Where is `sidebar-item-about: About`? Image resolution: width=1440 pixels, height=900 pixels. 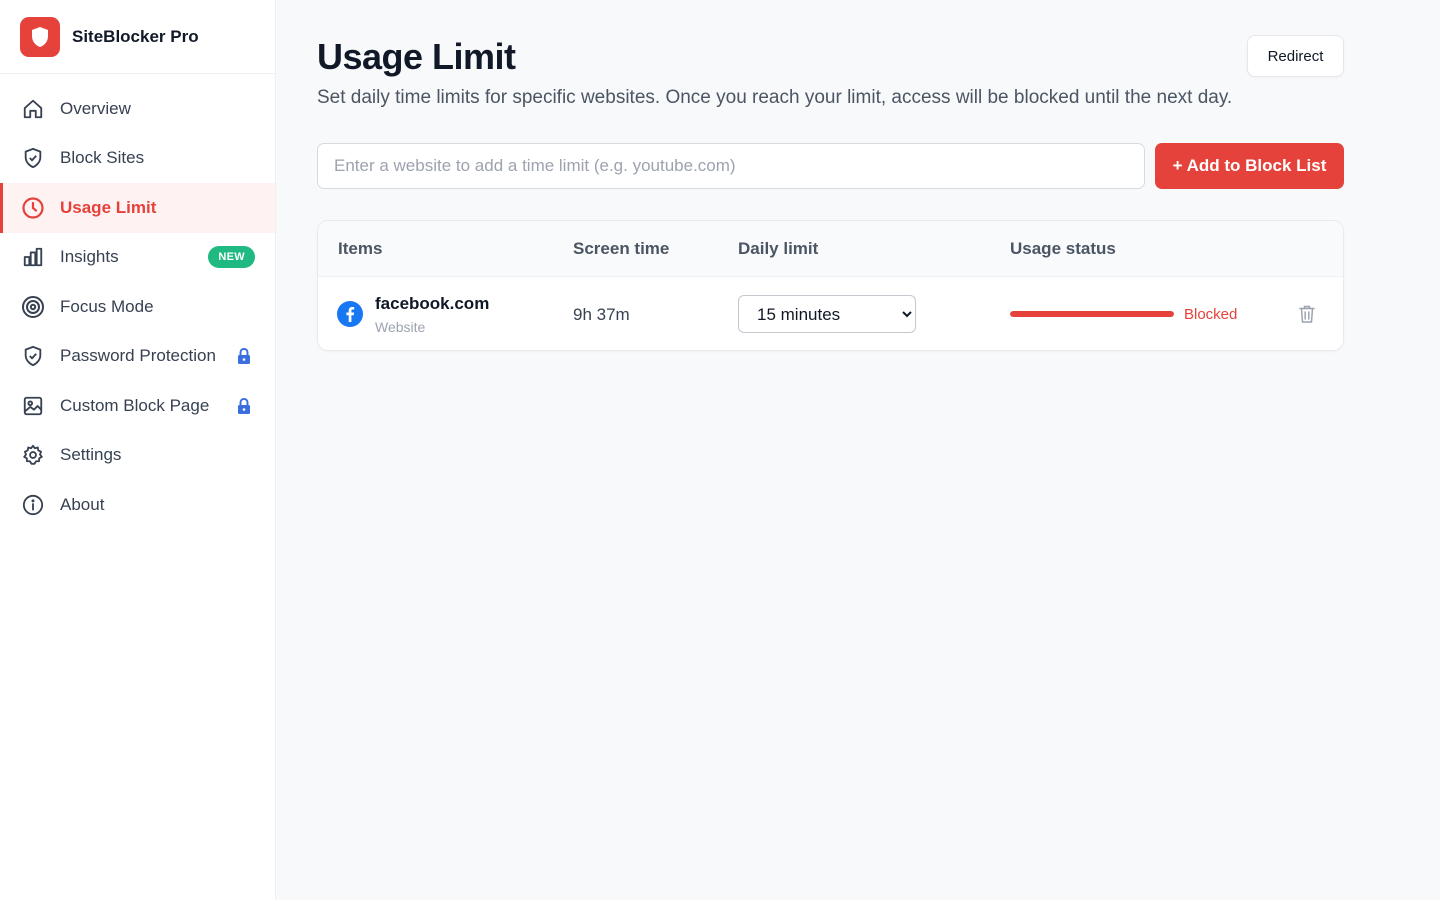
sidebar-item-about: About is located at coordinates (137, 505).